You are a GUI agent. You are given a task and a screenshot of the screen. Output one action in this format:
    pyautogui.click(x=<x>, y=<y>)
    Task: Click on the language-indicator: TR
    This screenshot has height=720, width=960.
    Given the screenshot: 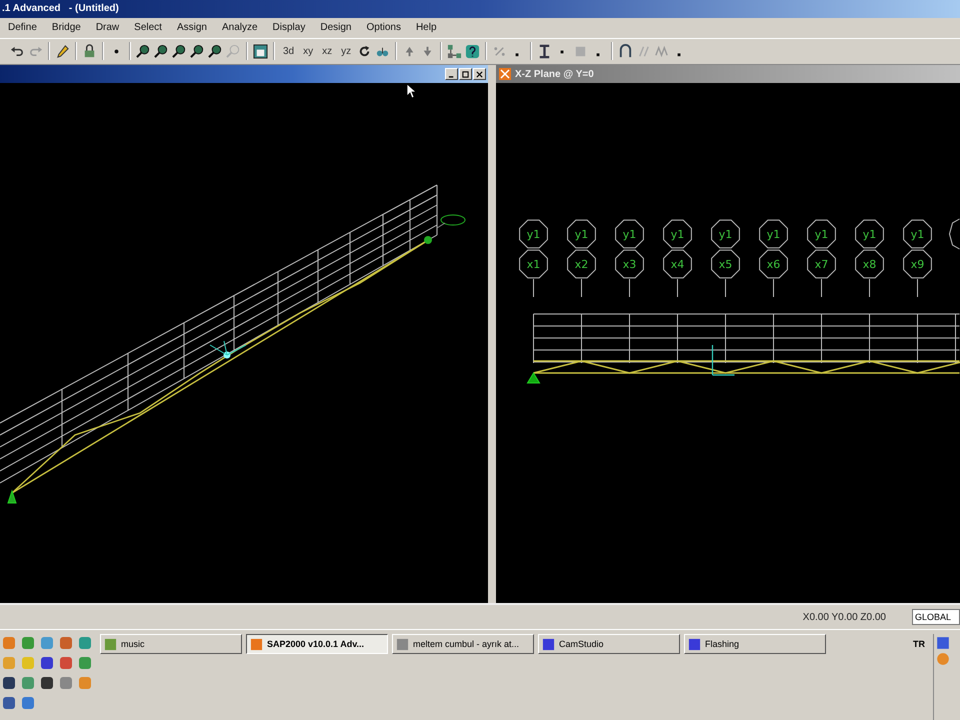 What is the action you would take?
    pyautogui.click(x=923, y=644)
    